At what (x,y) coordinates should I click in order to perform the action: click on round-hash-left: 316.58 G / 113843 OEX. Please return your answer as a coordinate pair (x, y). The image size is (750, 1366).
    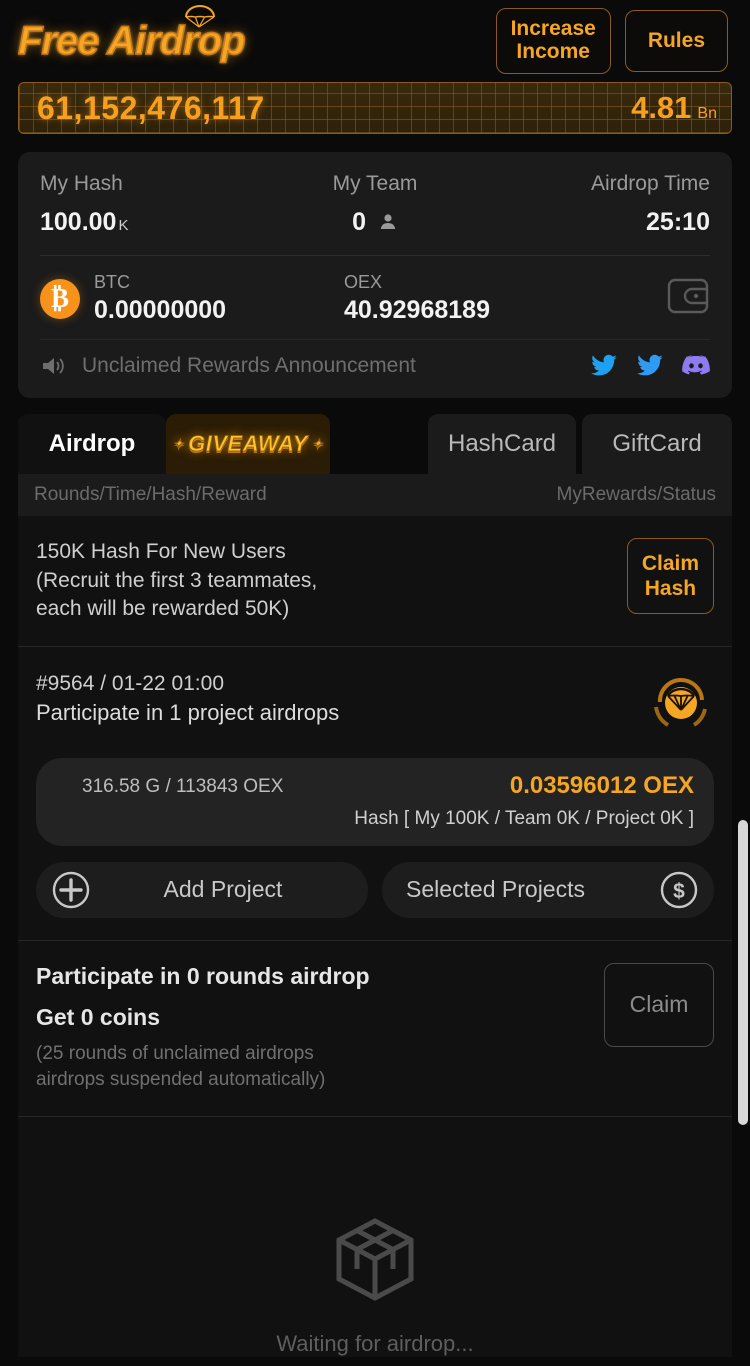
    Looking at the image, I should click on (183, 786).